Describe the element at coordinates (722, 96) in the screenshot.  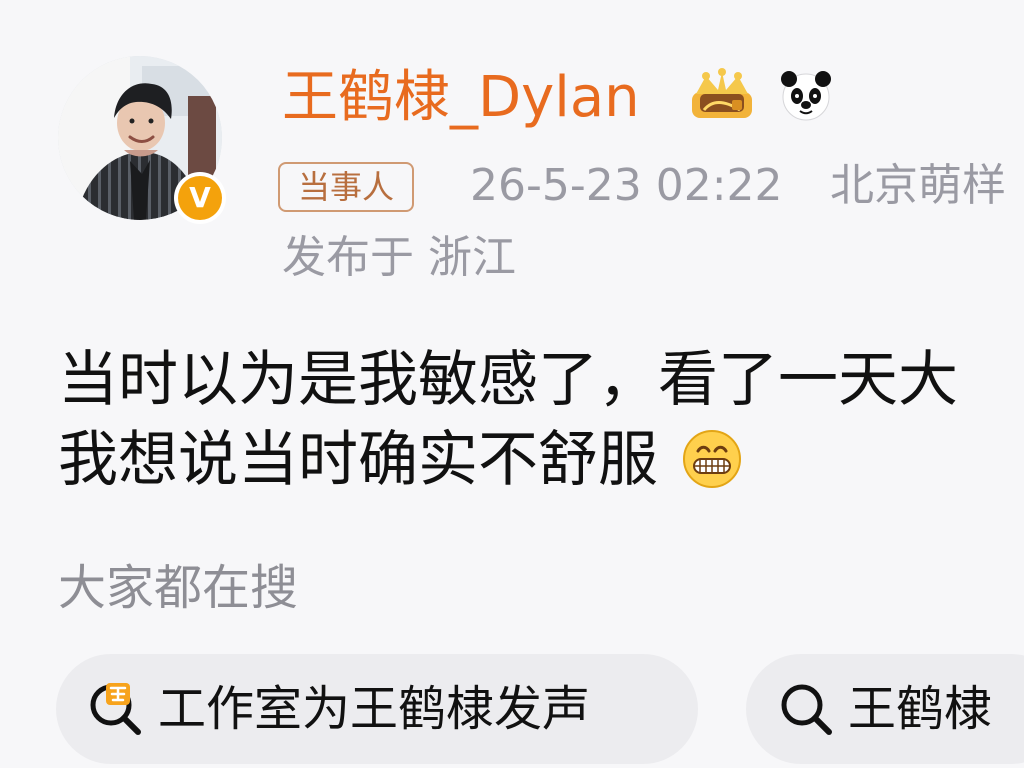
I see `crown-icon` at that location.